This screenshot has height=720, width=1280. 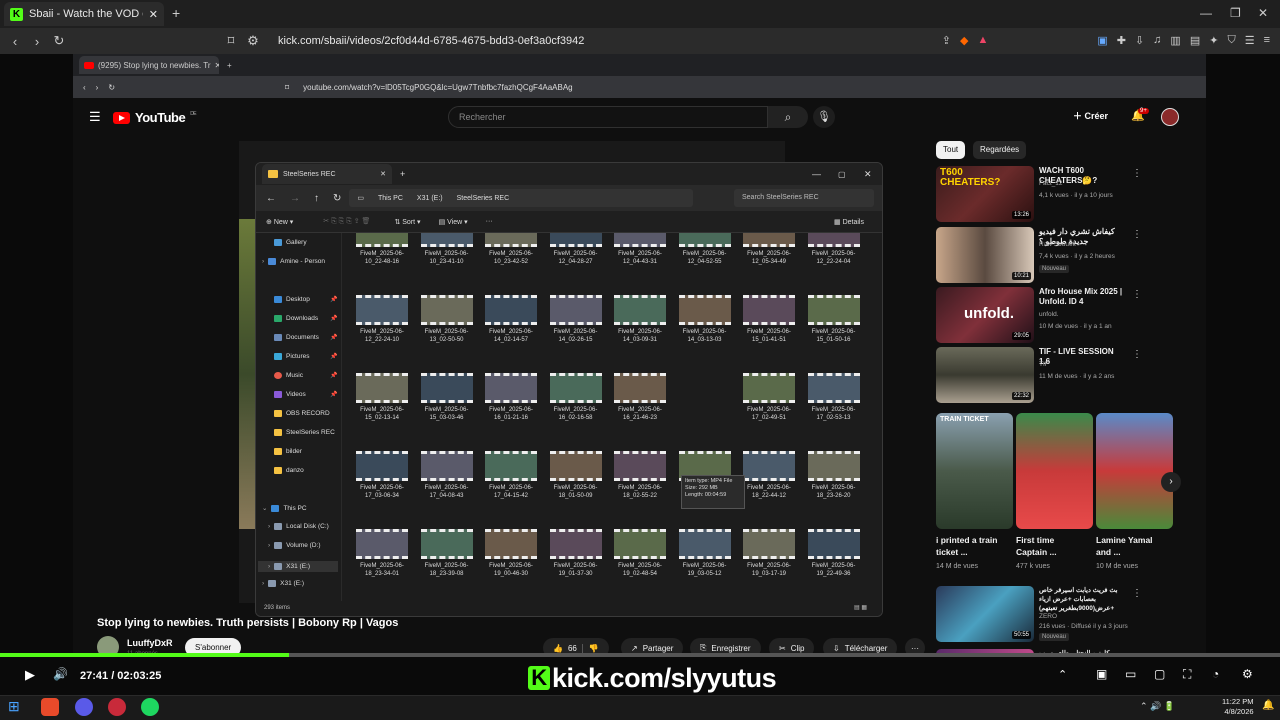 I want to click on documents-icon, so click(x=278, y=337).